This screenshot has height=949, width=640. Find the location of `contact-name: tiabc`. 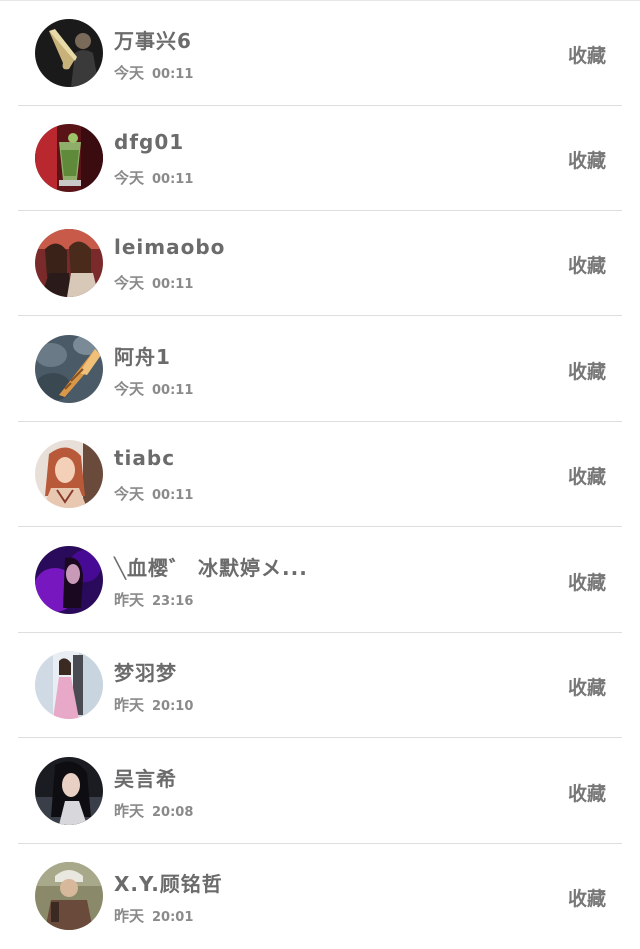

contact-name: tiabc is located at coordinates (145, 458).